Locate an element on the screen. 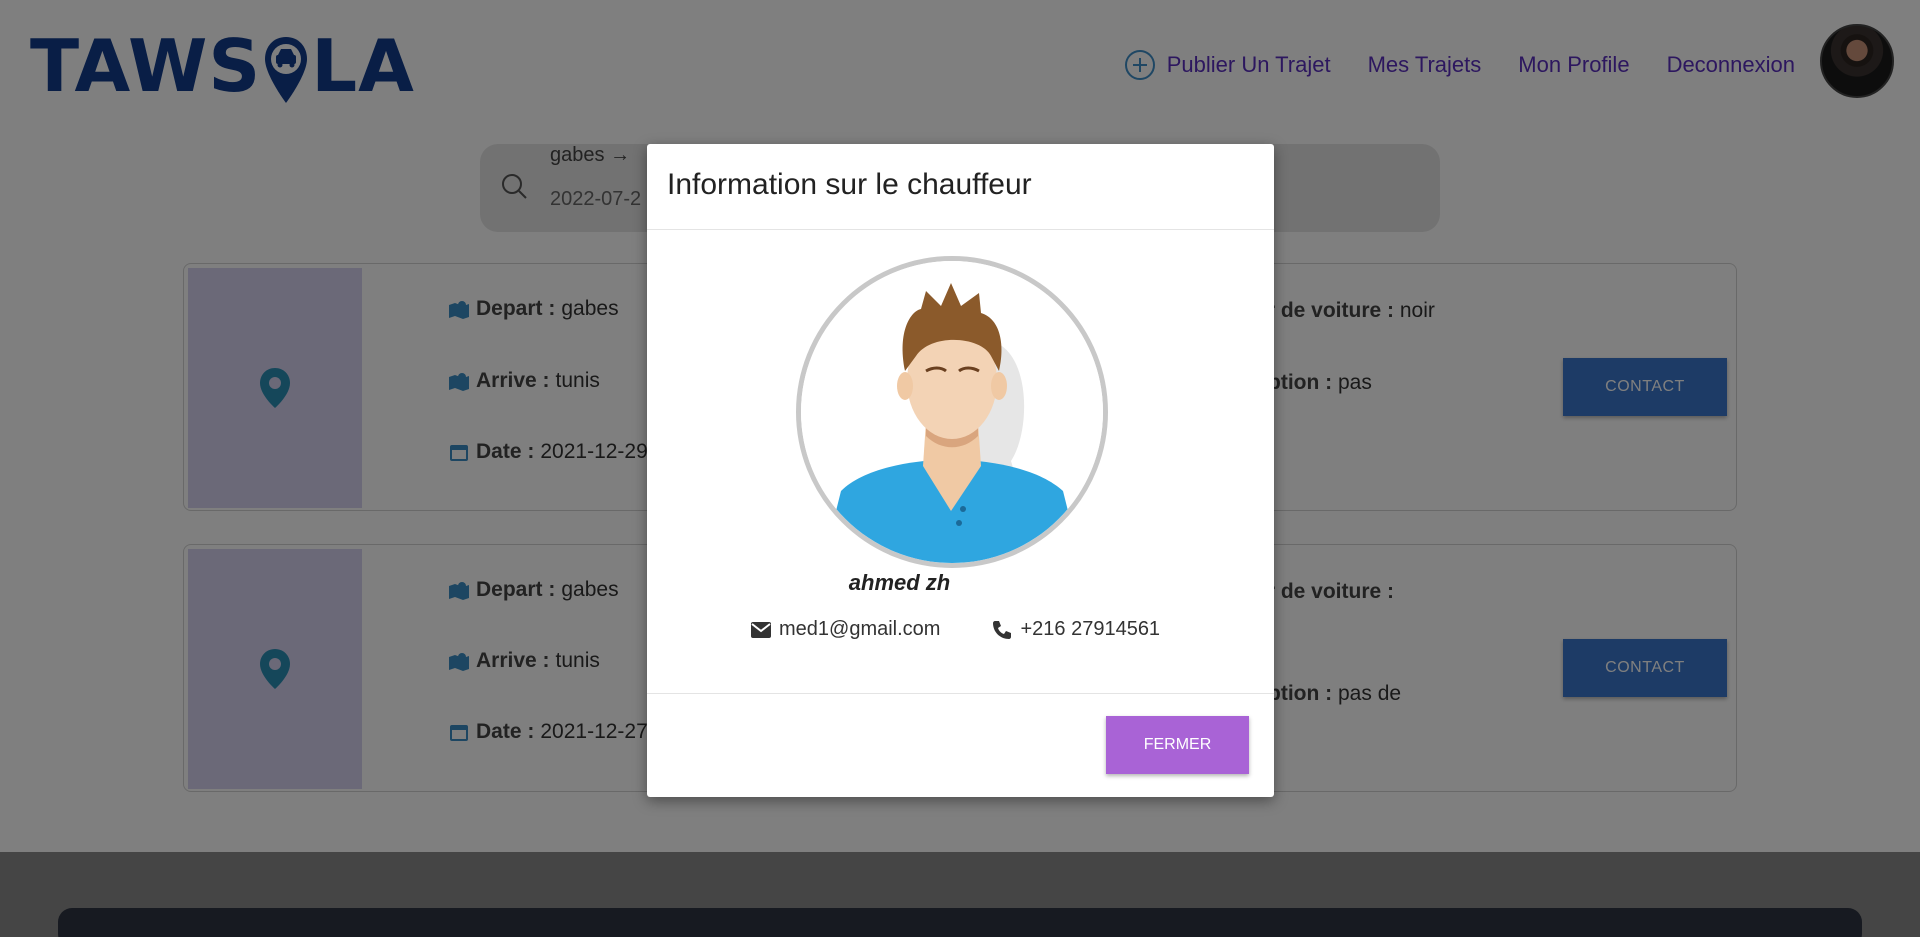  driver-email: med1@gmail.com is located at coordinates (845, 629).